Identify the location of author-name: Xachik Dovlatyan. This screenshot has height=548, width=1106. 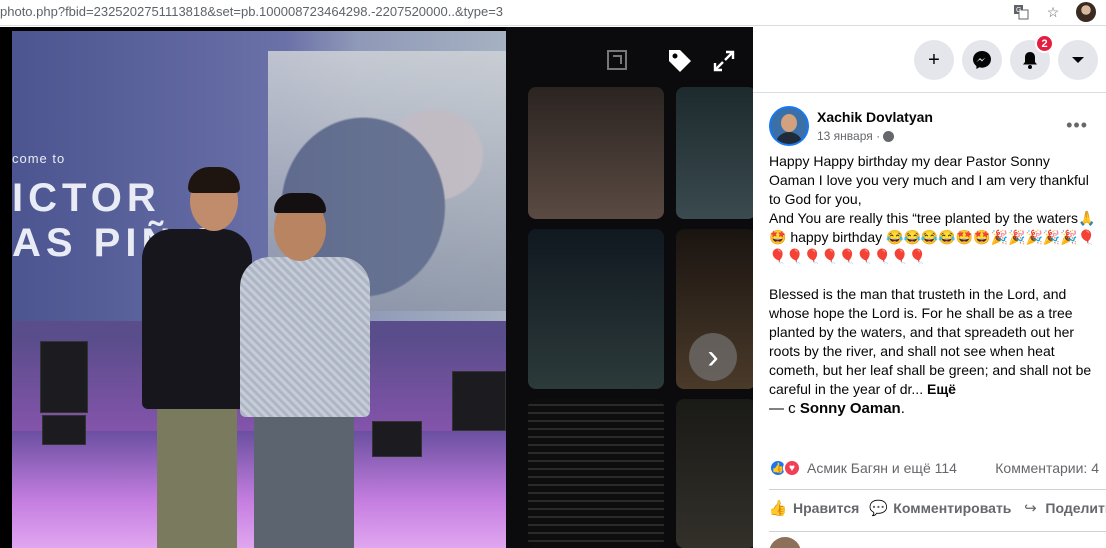
(875, 117).